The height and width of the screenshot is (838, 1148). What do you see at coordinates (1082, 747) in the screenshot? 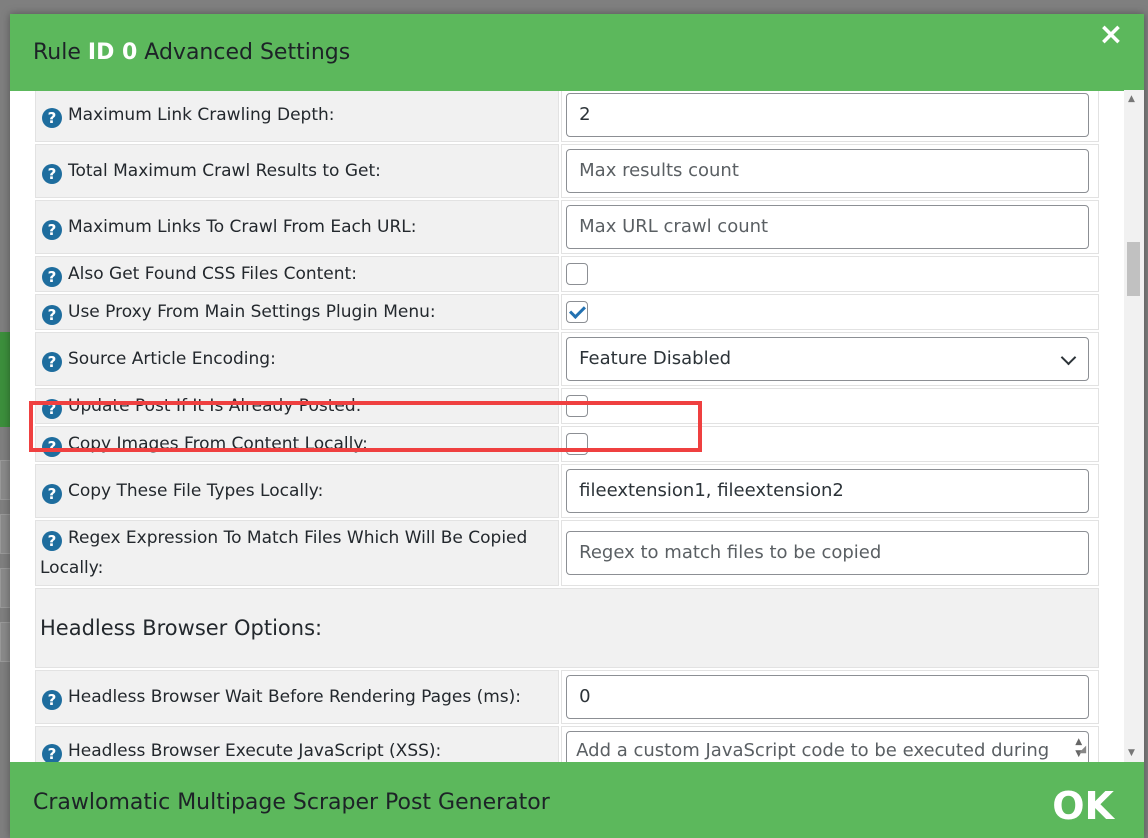
I see `resize-handle-icon: ◢` at bounding box center [1082, 747].